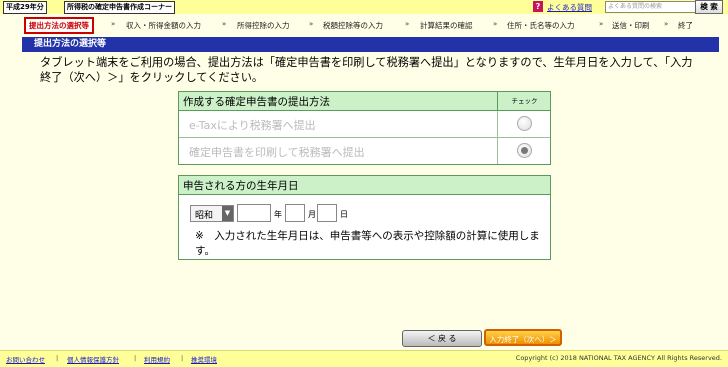 This screenshot has width=728, height=367. Describe the element at coordinates (370, 44) in the screenshot. I see `section-title: 提出方法の選択等` at that location.